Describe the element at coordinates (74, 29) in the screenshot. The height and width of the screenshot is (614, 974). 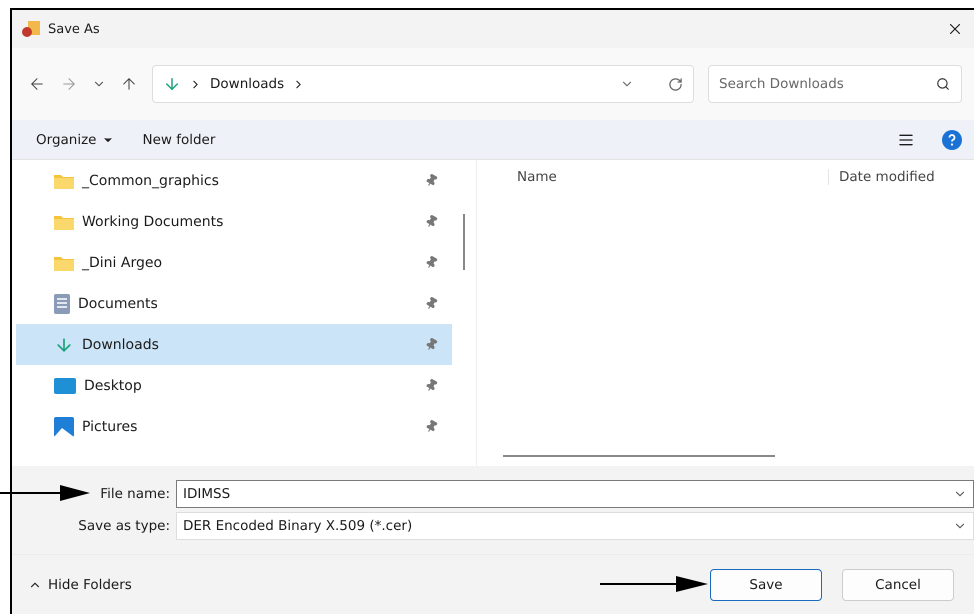
I see `window-title: Save As` at that location.